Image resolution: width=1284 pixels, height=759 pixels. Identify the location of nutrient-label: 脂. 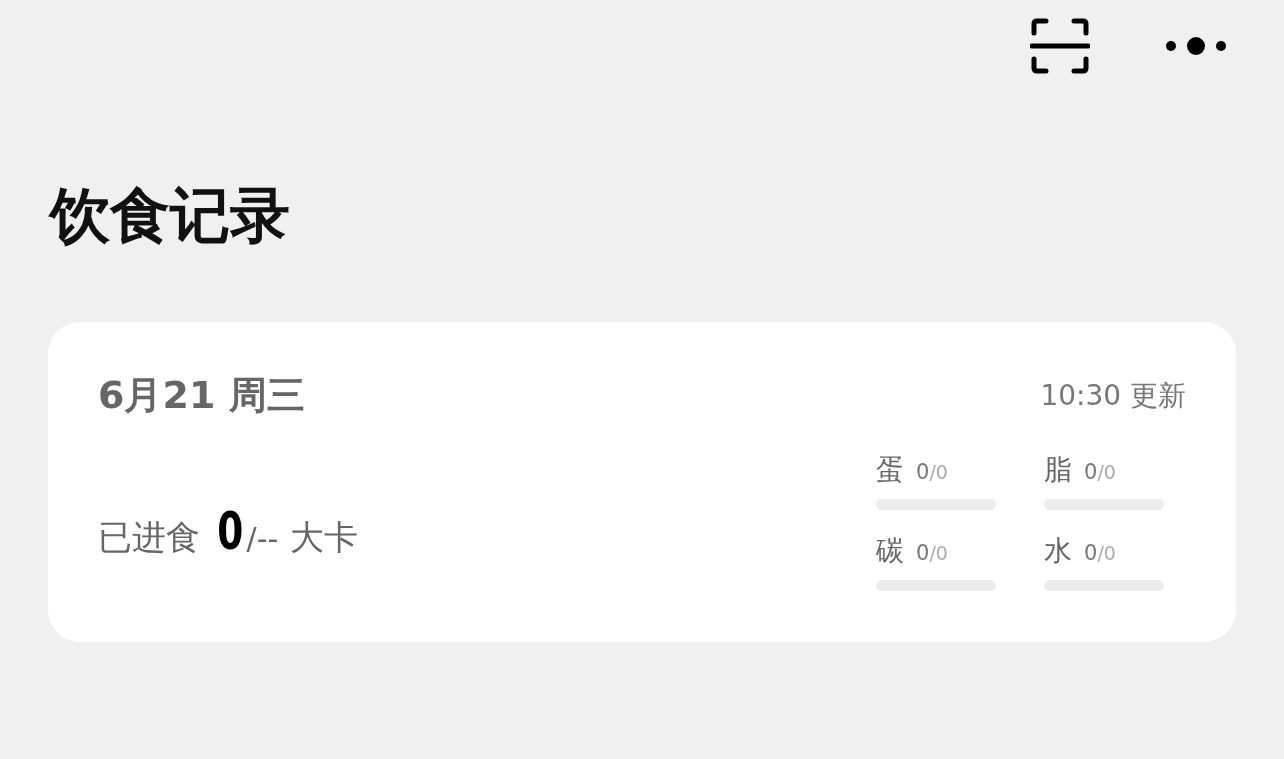
(1058, 470).